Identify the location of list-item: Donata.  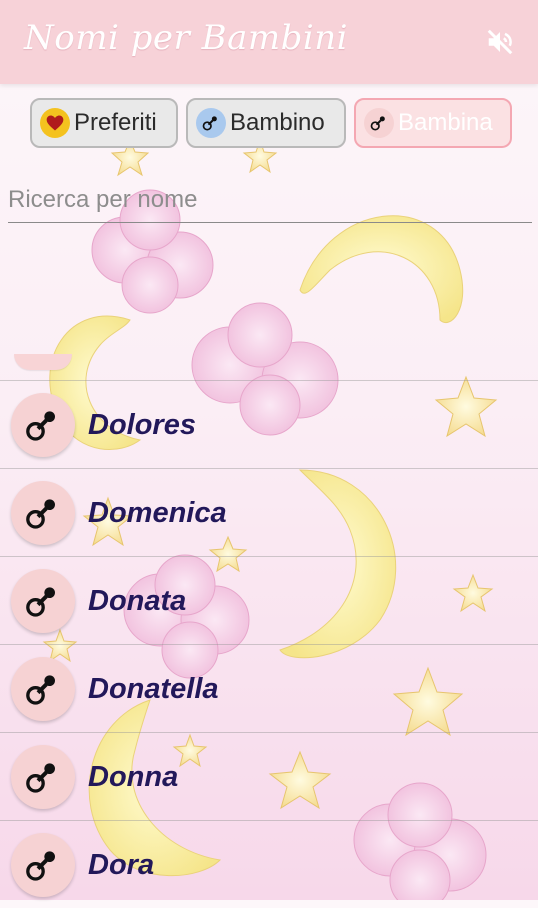
(269, 600).